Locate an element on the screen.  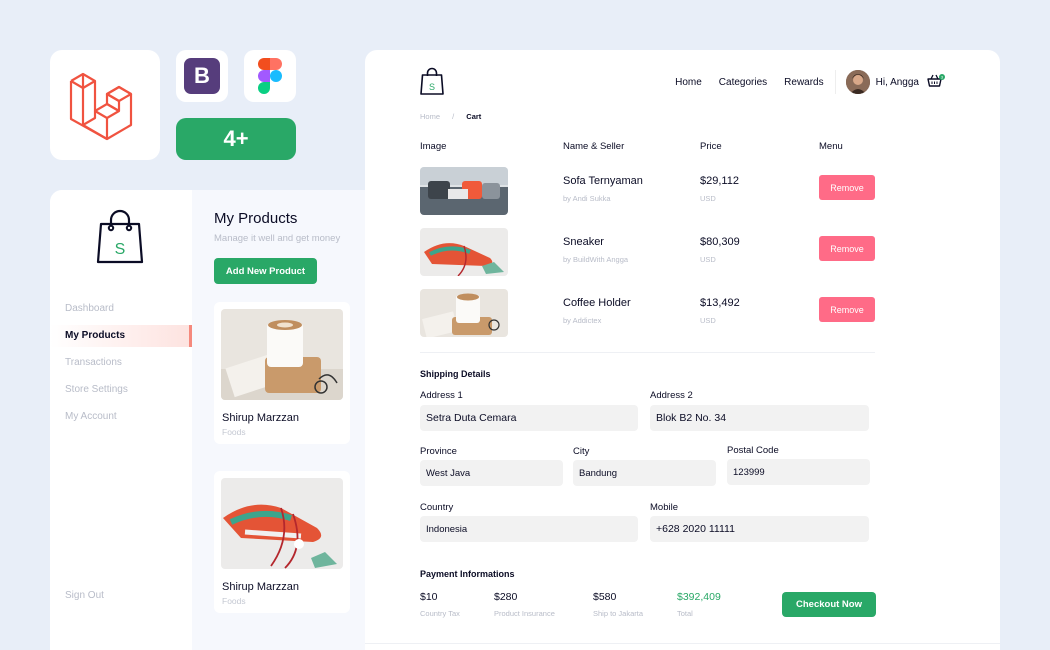
nav-divider is located at coordinates (835, 82).